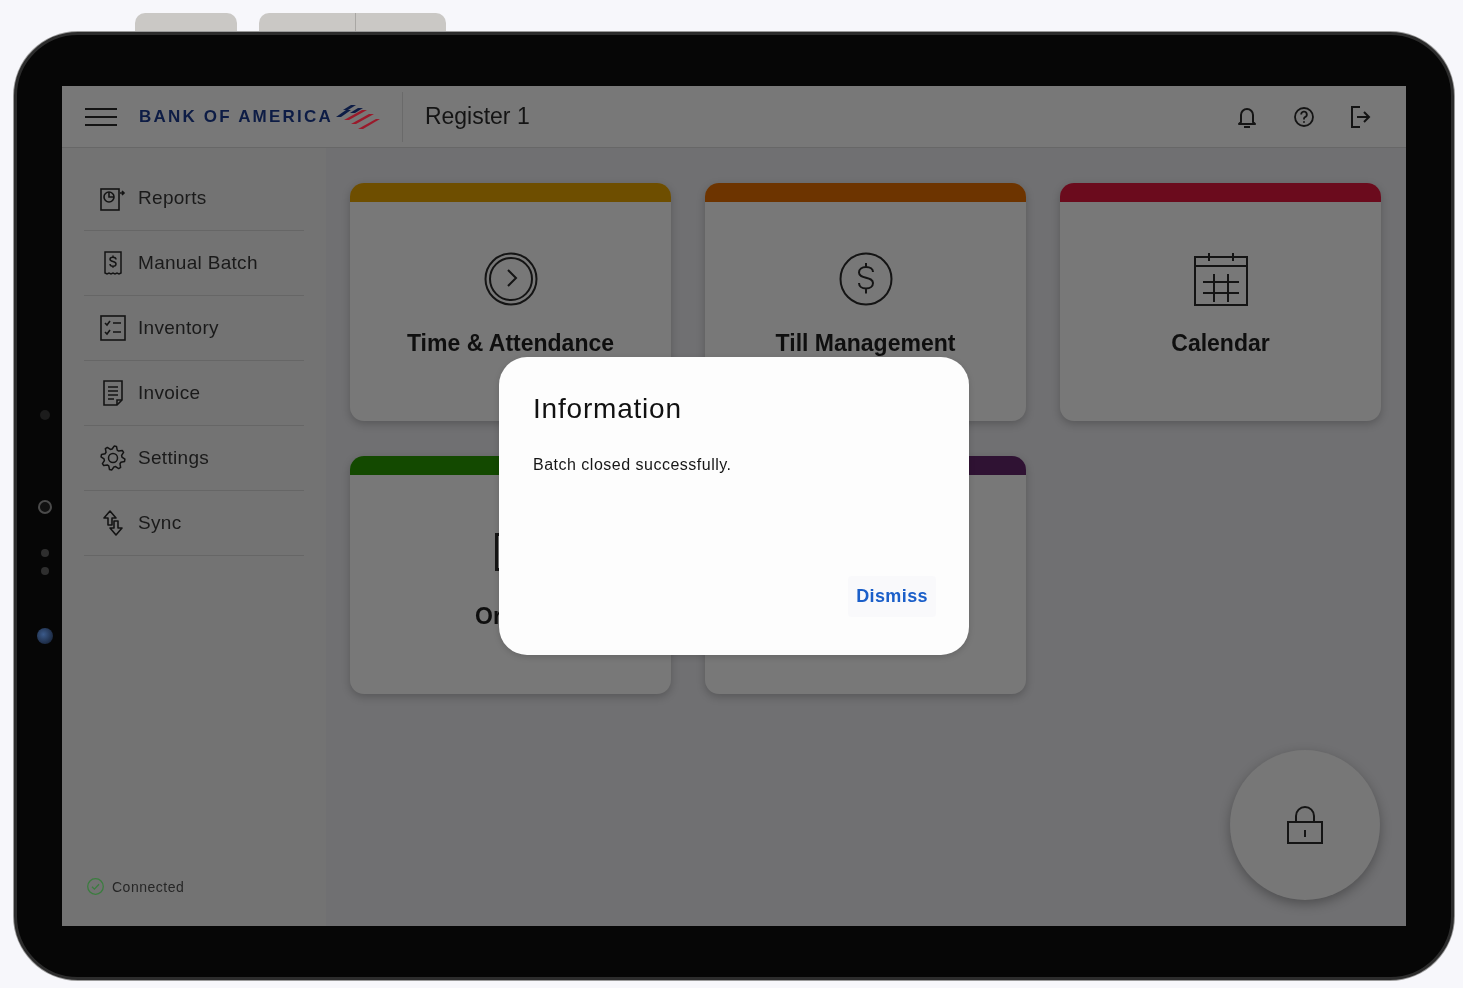  What do you see at coordinates (477, 116) in the screenshot?
I see `page-title: Register 1` at bounding box center [477, 116].